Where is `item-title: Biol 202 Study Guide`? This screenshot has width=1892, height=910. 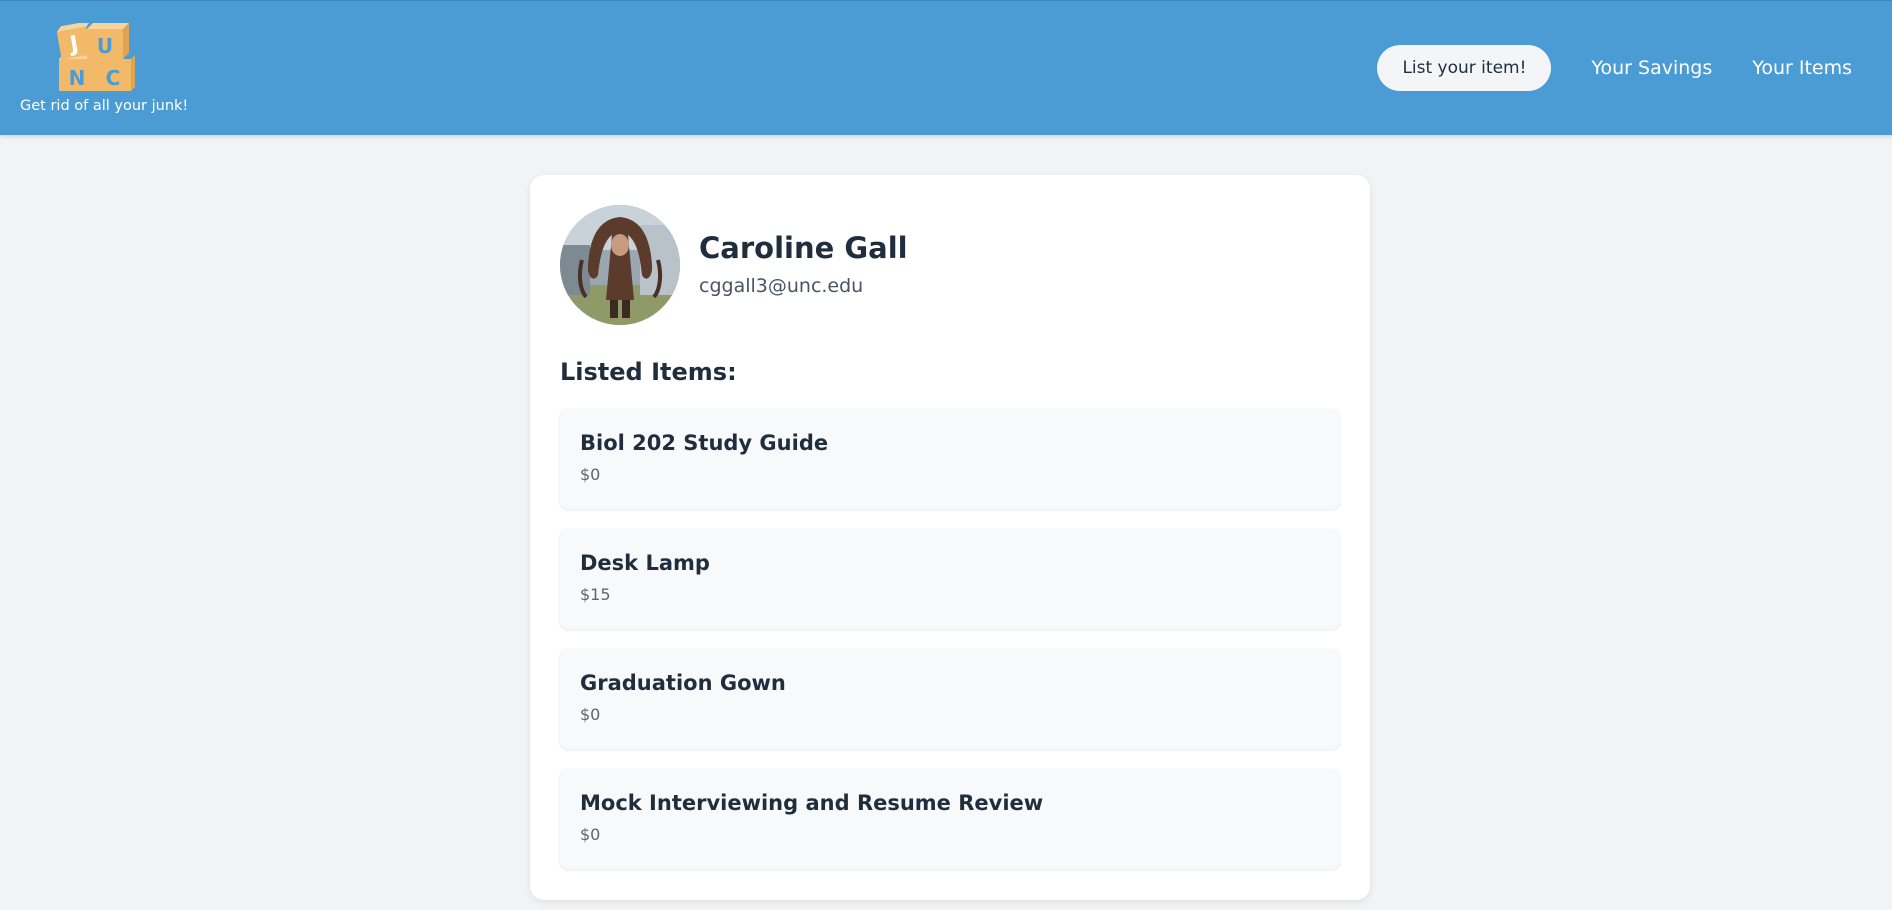
item-title: Biol 202 Study Guide is located at coordinates (704, 443).